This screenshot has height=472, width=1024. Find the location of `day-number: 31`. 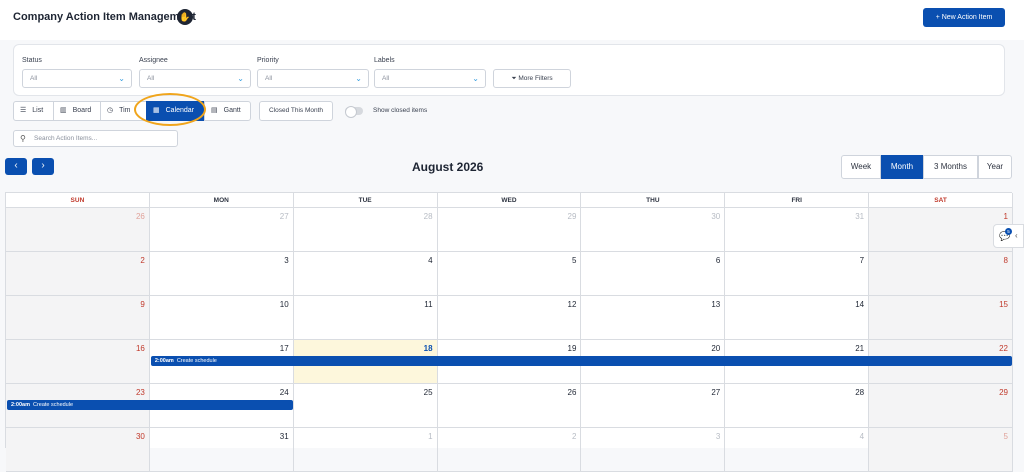

day-number: 31 is located at coordinates (284, 436).